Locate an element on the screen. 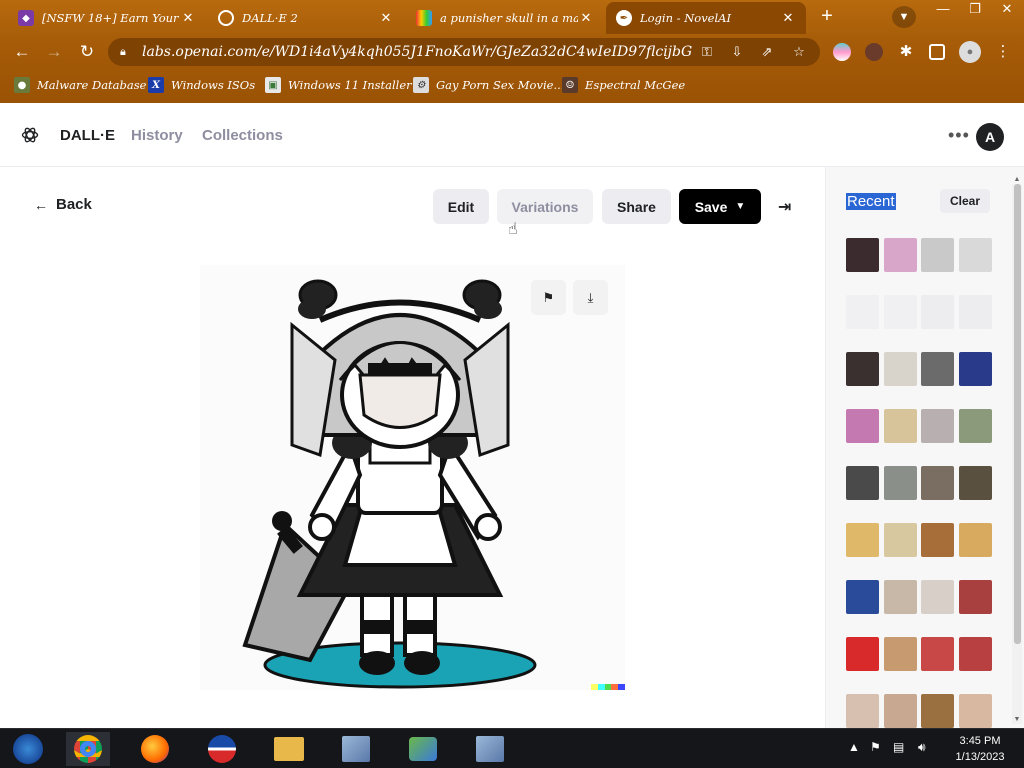 This screenshot has height=768, width=1024. bookmark-espectral-mcgee: ☺ Espectral McGee is located at coordinates (623, 85).